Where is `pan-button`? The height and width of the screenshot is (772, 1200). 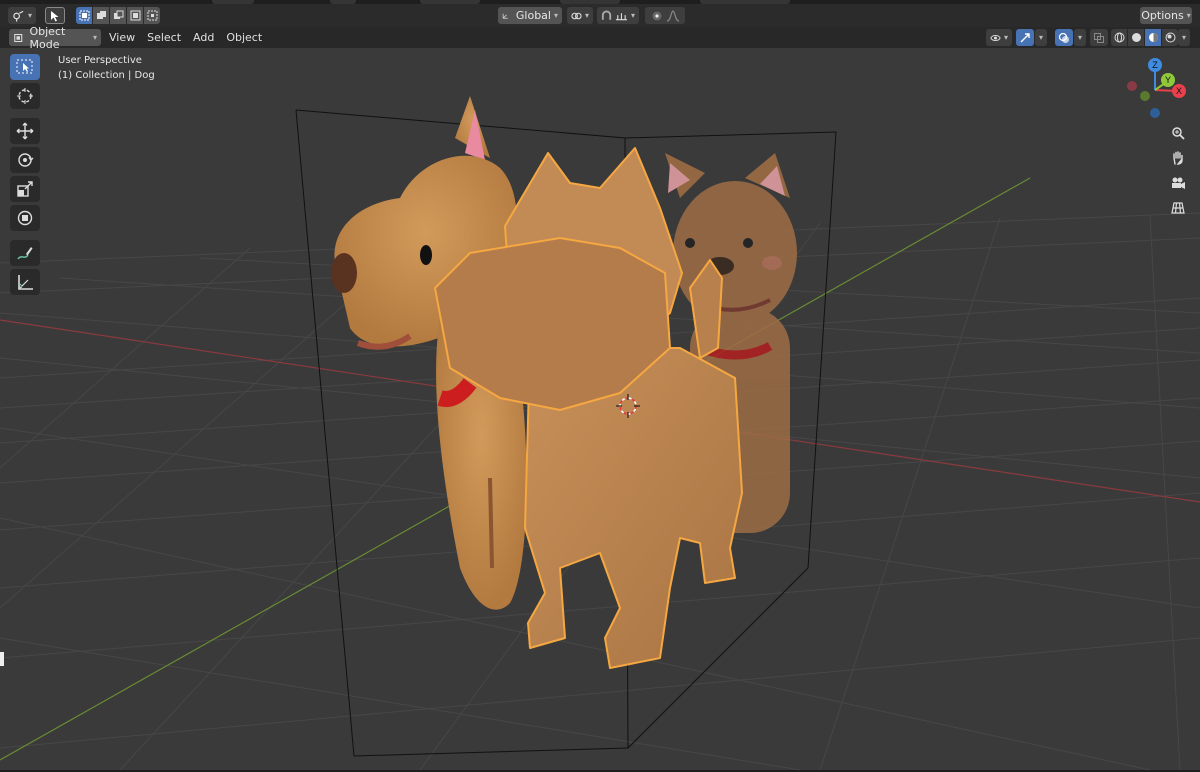 pan-button is located at coordinates (1178, 158).